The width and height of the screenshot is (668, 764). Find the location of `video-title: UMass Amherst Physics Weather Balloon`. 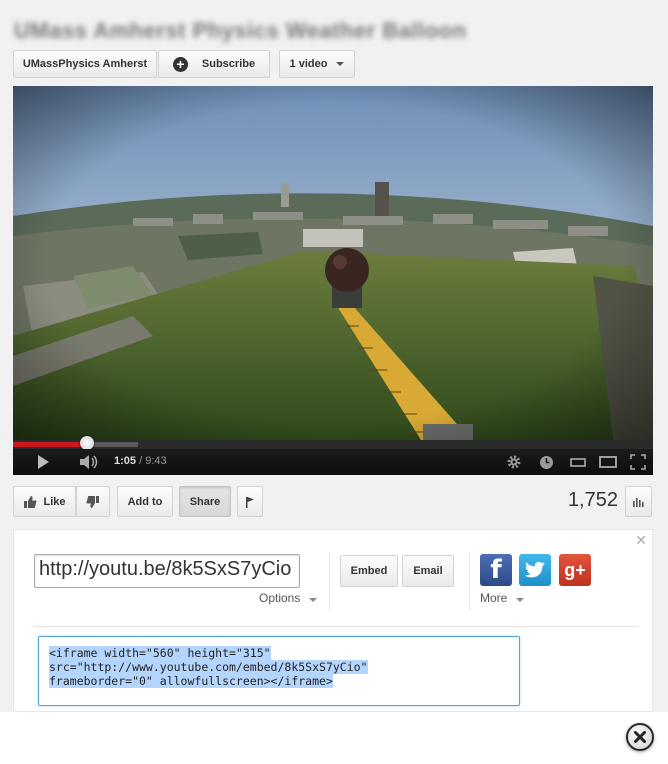

video-title: UMass Amherst Physics Weather Balloon is located at coordinates (240, 30).